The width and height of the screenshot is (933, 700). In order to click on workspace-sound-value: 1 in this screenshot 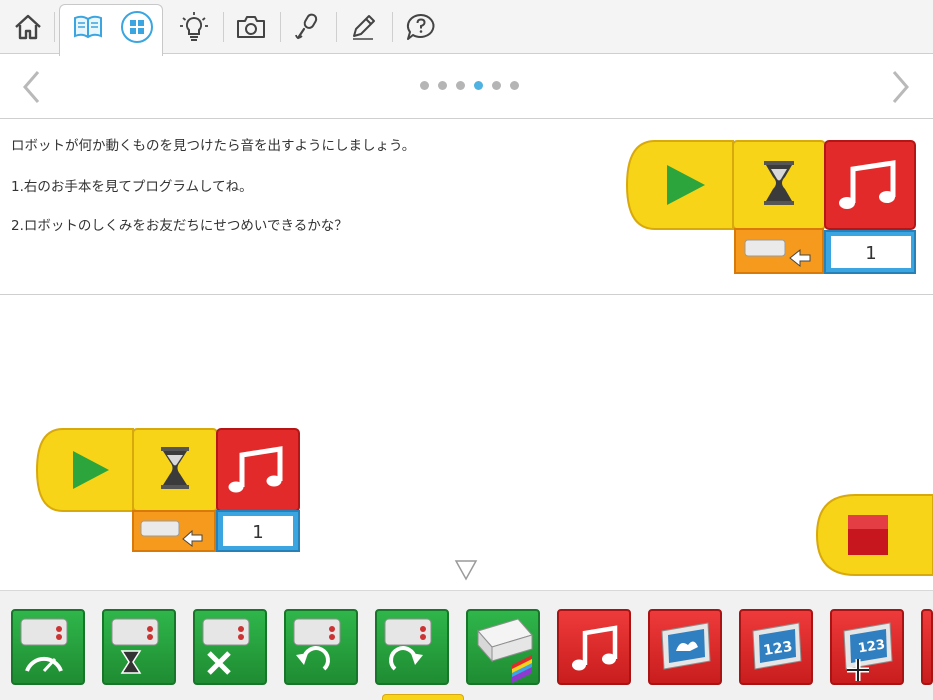, I will do `click(257, 532)`.